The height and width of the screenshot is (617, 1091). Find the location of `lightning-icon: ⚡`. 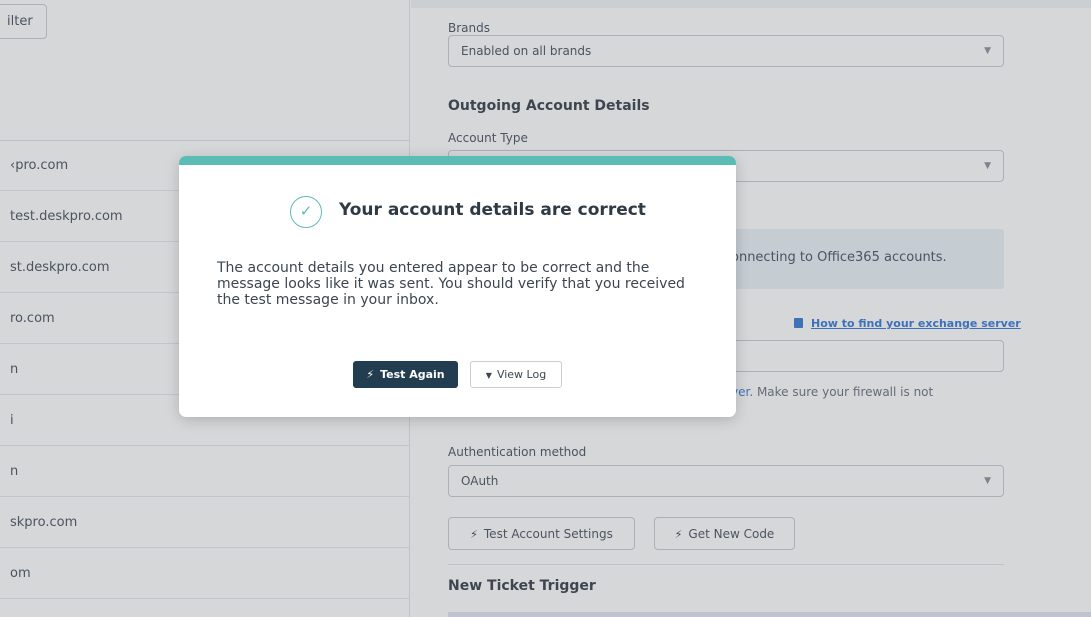

lightning-icon: ⚡ is located at coordinates (370, 374).